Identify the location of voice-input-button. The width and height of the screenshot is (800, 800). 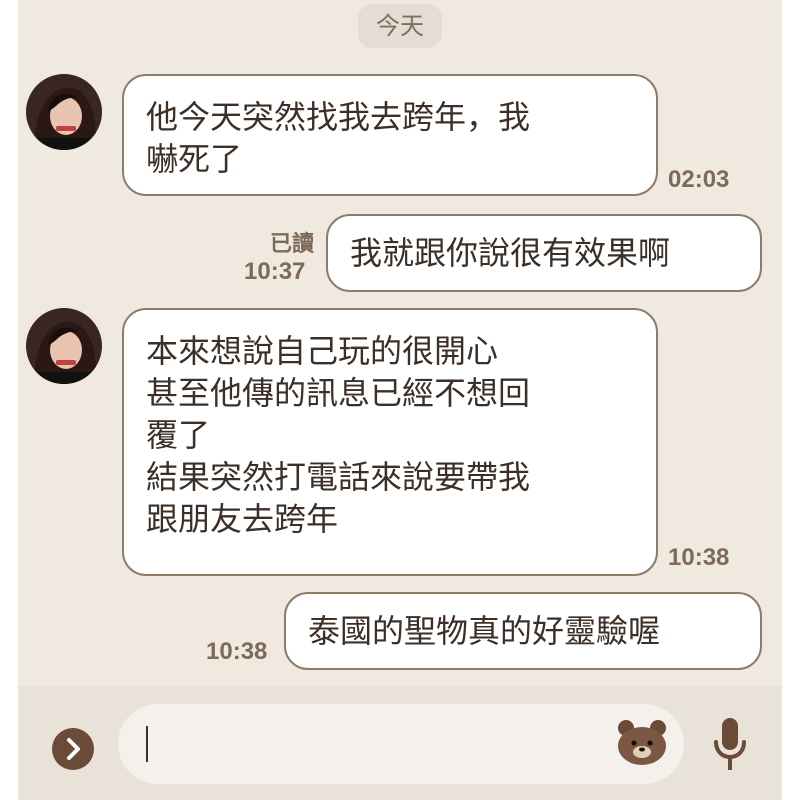
(730, 745).